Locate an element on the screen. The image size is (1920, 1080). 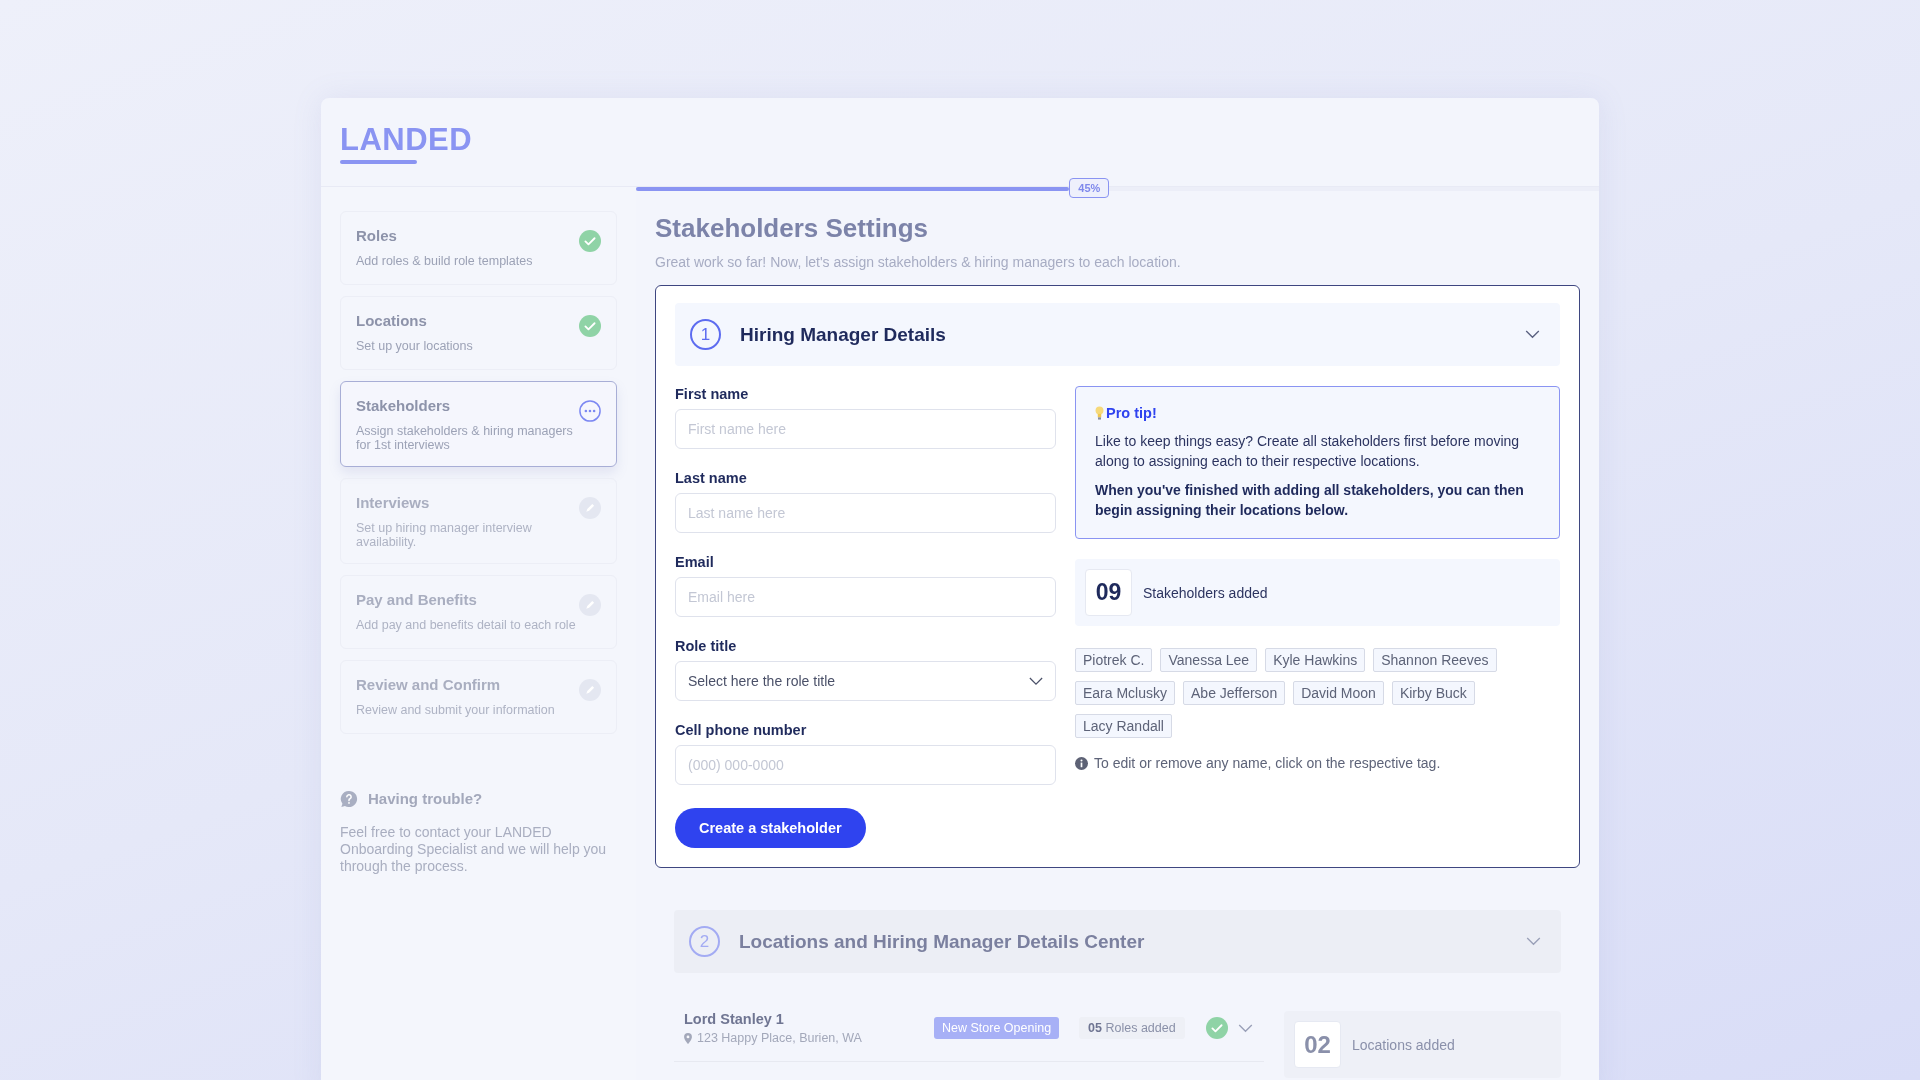
stakeholder-tag: Eara Mclusky is located at coordinates (1125, 693).